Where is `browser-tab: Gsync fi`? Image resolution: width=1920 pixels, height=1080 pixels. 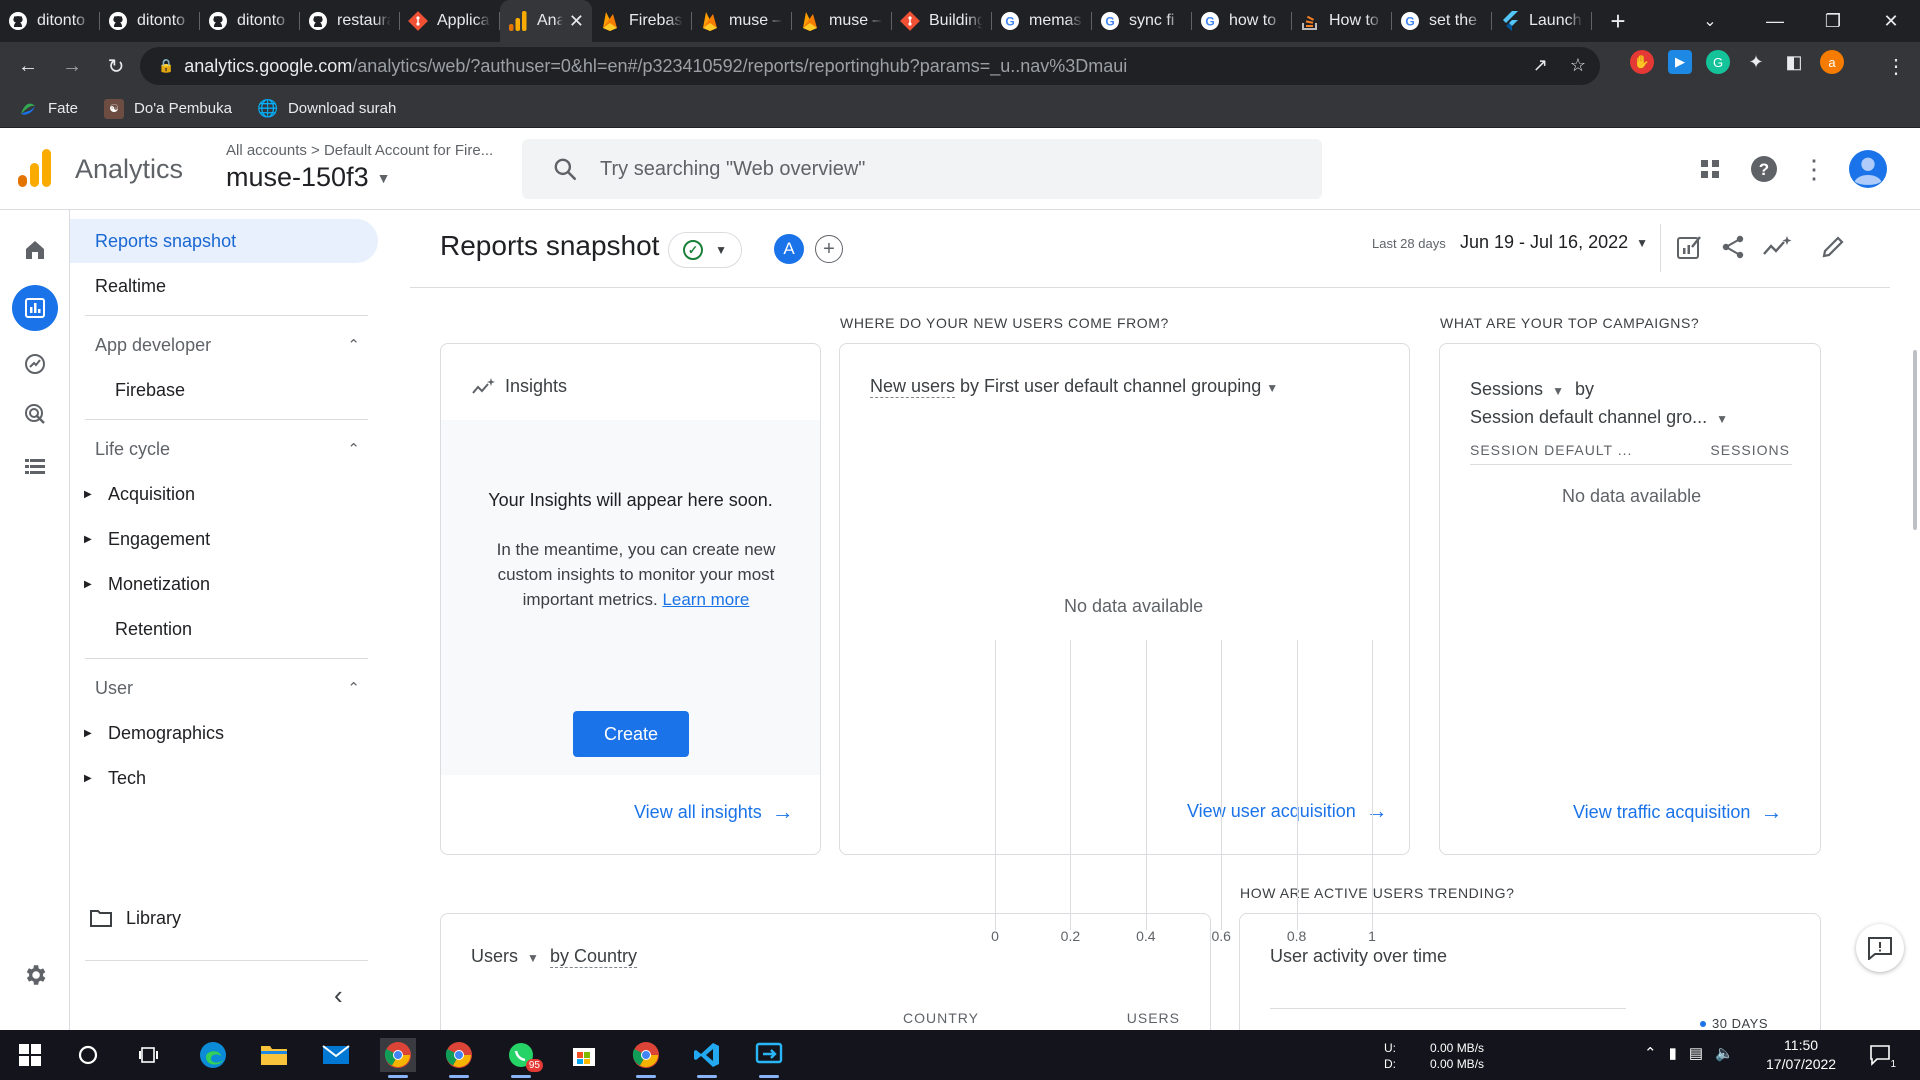 browser-tab: Gsync fi is located at coordinates (1142, 21).